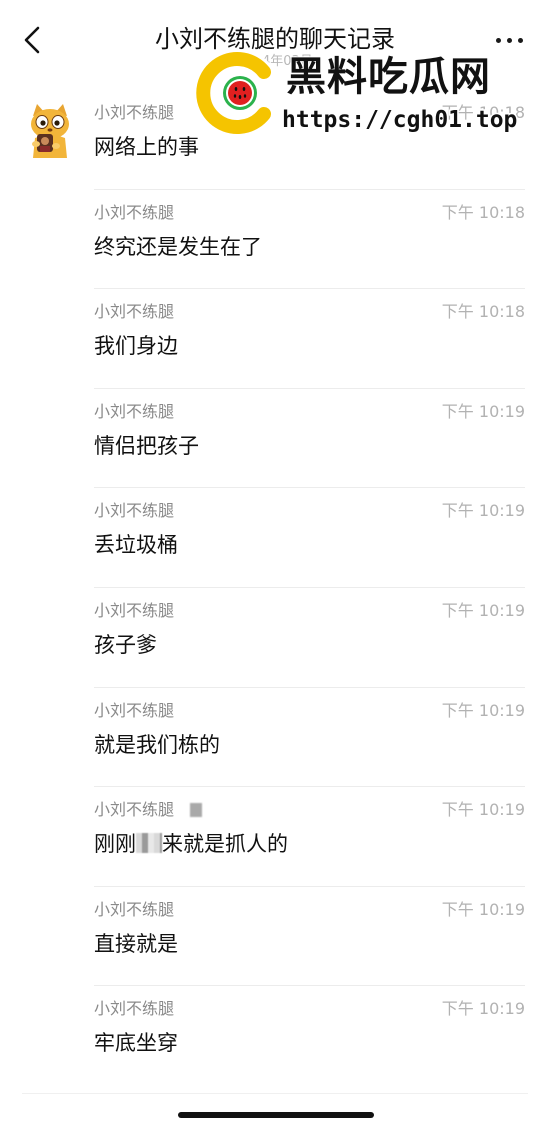  I want to click on back-button, so click(33, 40).